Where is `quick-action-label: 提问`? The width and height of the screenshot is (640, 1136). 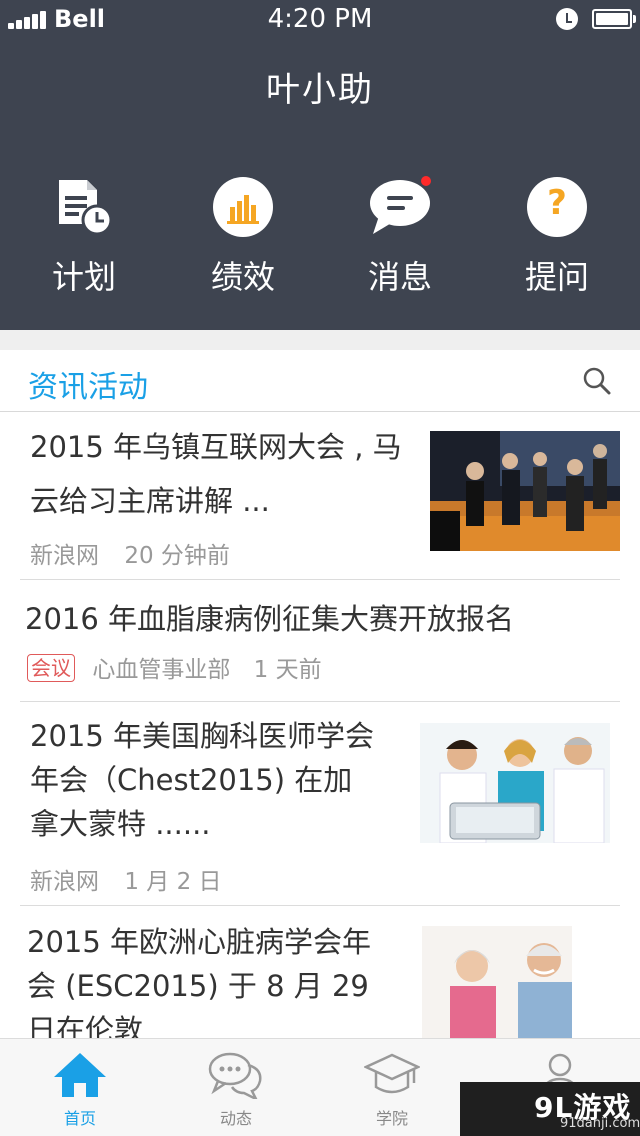 quick-action-label: 提问 is located at coordinates (556, 277).